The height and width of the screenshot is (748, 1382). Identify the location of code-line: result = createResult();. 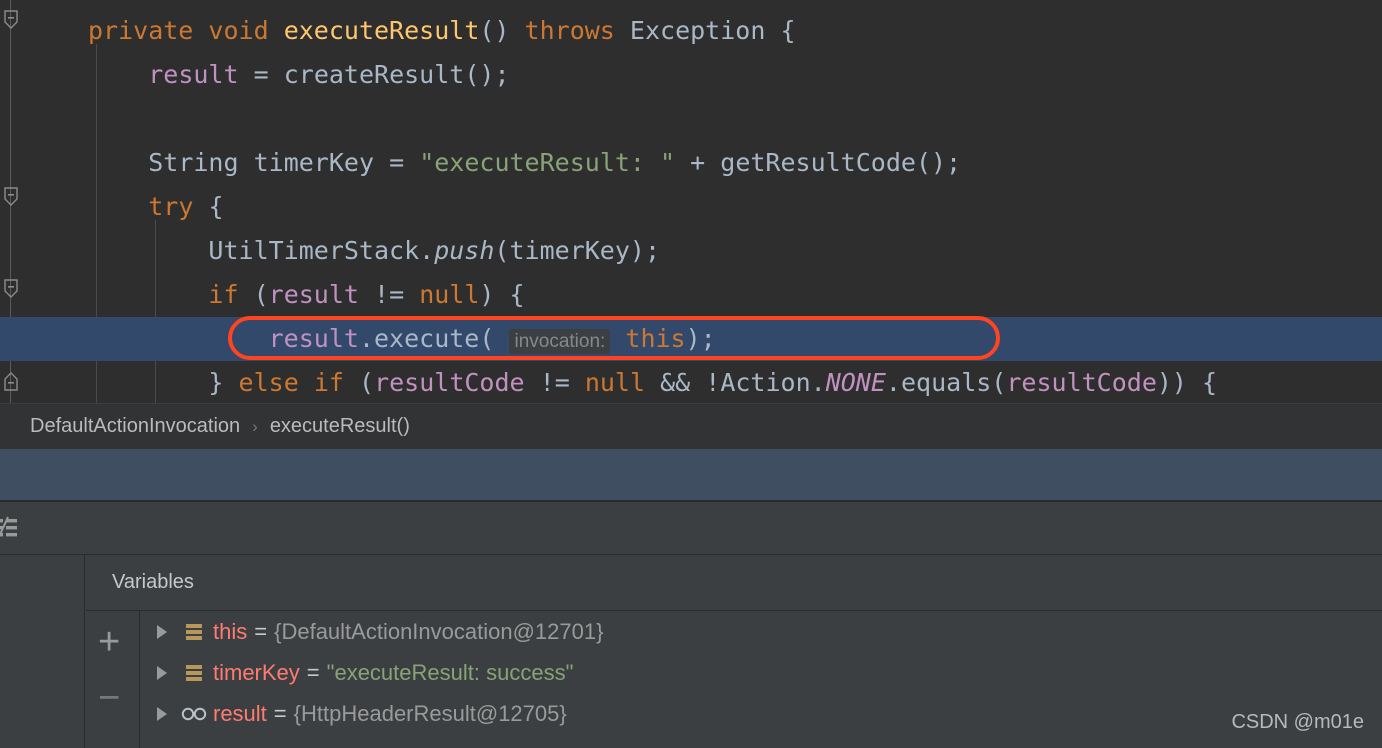
(691, 75).